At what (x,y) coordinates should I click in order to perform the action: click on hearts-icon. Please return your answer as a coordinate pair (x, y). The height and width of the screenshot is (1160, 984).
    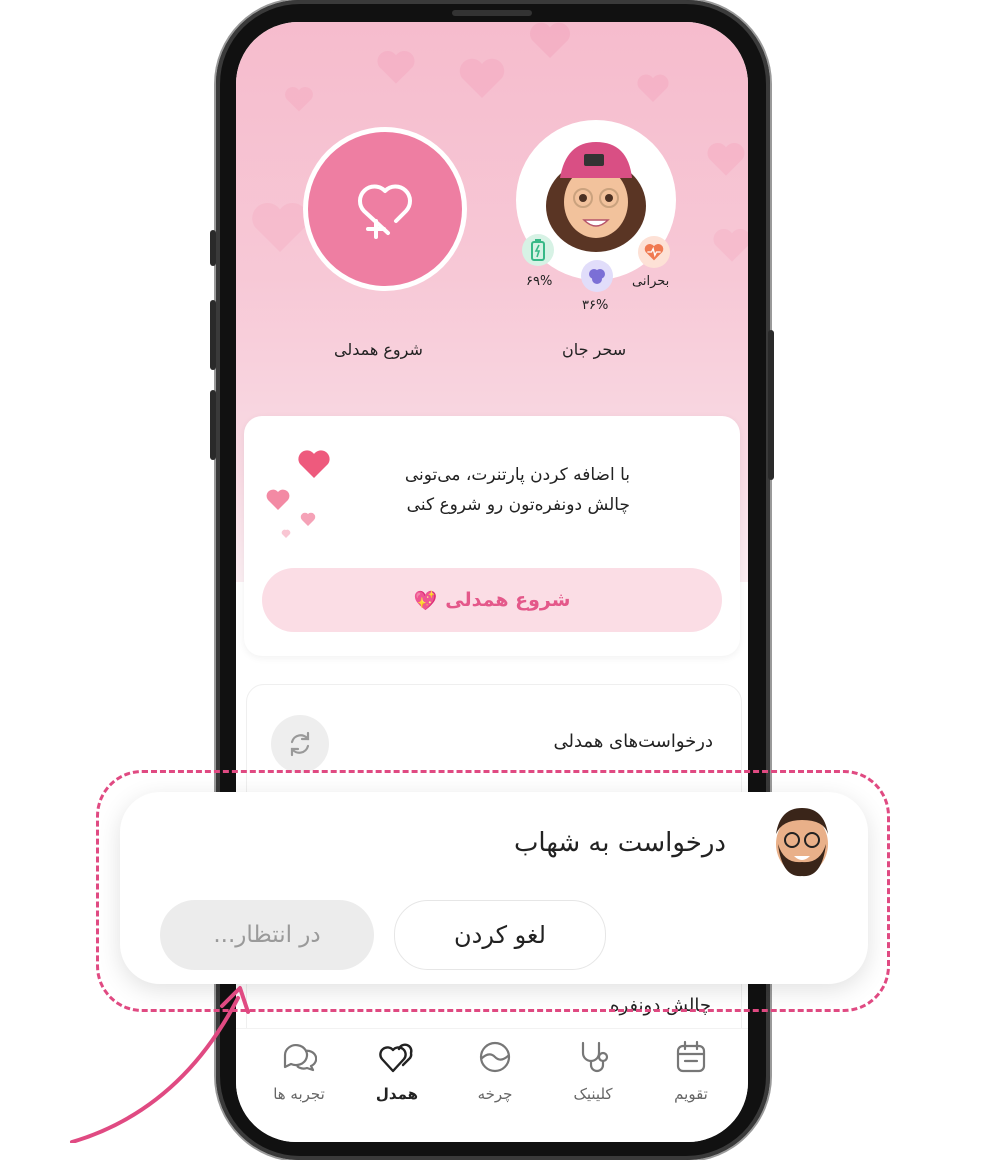
    Looking at the image, I should click on (396, 1058).